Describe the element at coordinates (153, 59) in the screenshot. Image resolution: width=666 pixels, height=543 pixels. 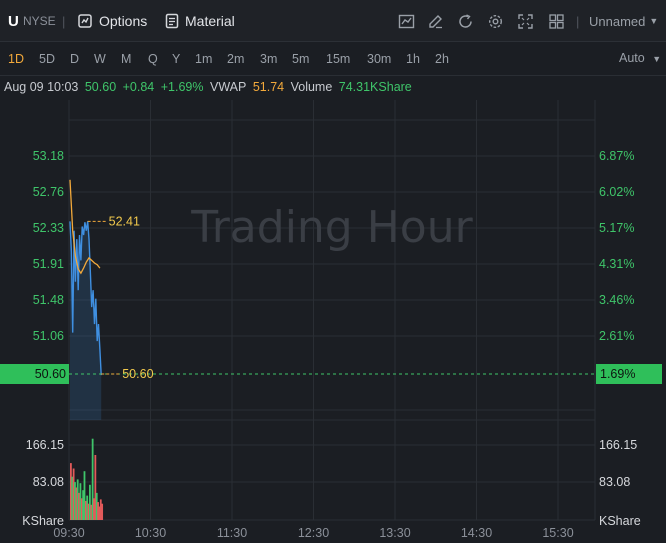
I see `tab-period: Q` at that location.